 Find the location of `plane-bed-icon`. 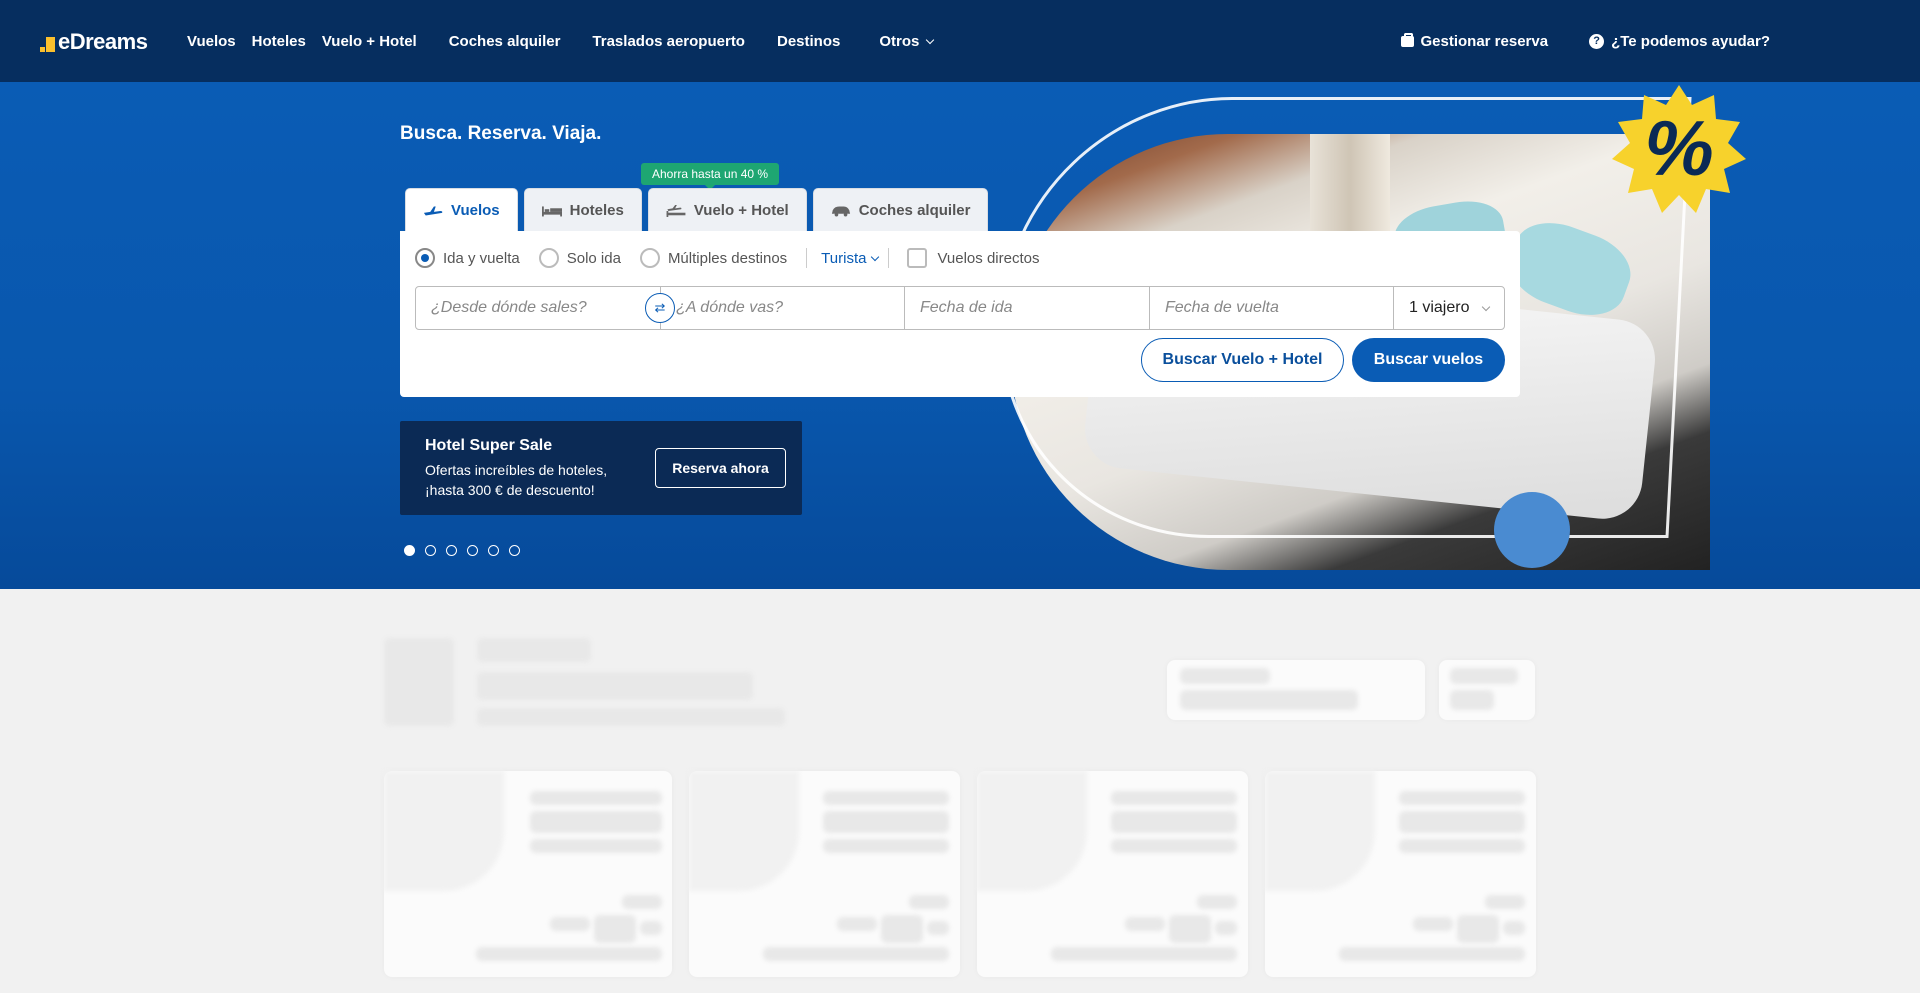

plane-bed-icon is located at coordinates (676, 210).